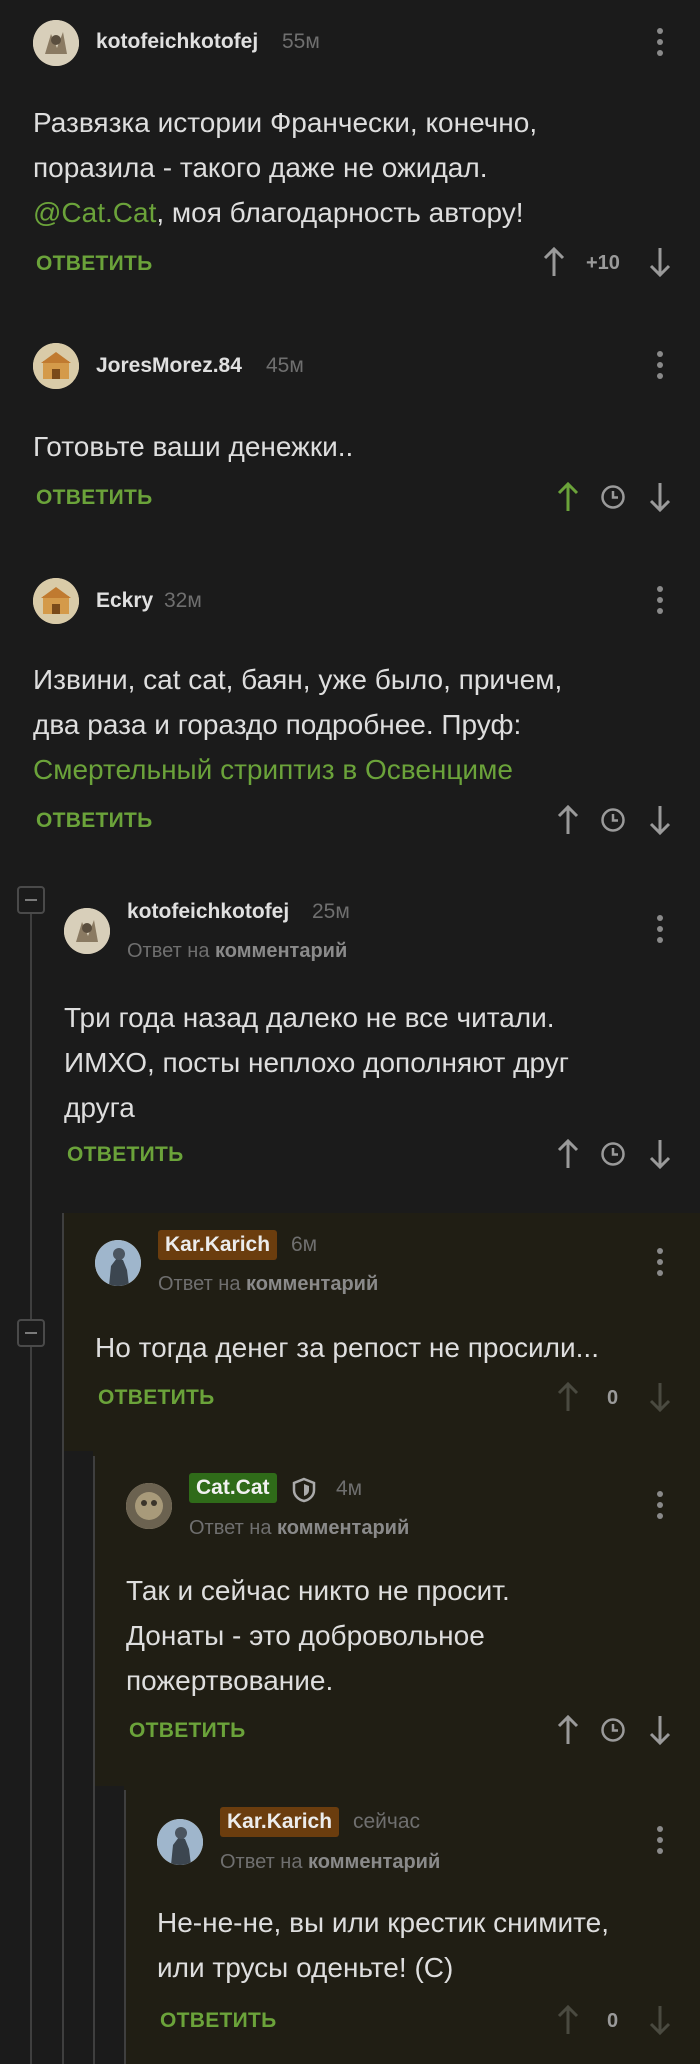 This screenshot has width=700, height=2064. I want to click on post-link: Смертельный стриптиз в Освенциме, so click(273, 769).